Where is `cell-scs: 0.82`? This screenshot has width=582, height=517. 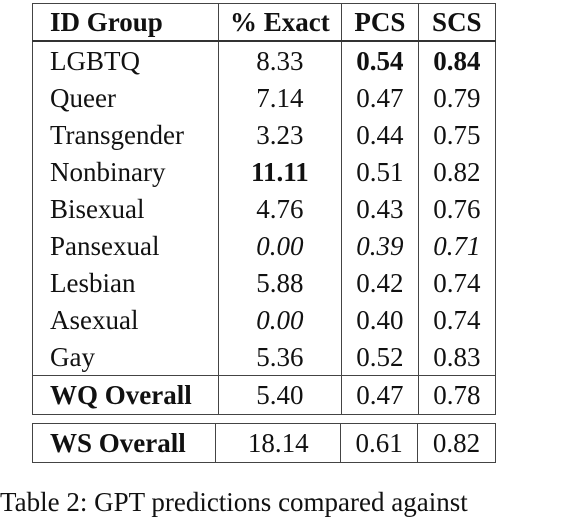 cell-scs: 0.82 is located at coordinates (457, 171).